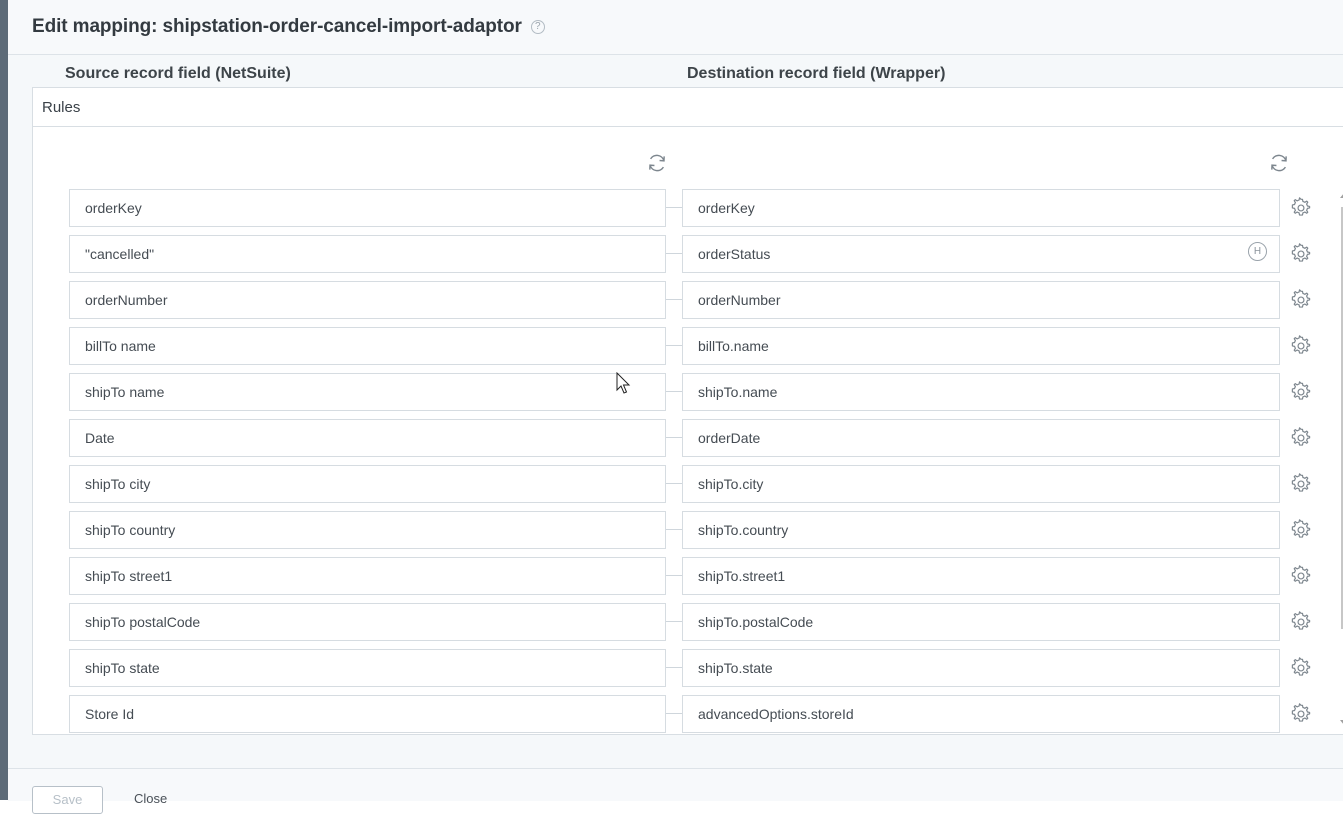 The height and width of the screenshot is (814, 1343). I want to click on source-field-input: shipTo state, so click(367, 668).